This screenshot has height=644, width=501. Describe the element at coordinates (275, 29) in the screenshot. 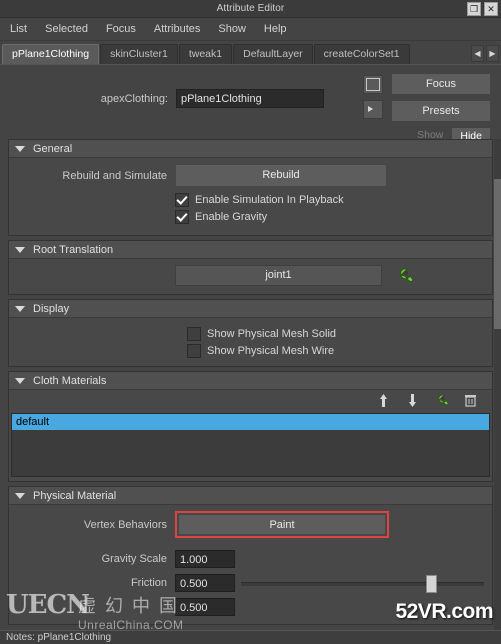

I see `menu-item-help: Help` at that location.